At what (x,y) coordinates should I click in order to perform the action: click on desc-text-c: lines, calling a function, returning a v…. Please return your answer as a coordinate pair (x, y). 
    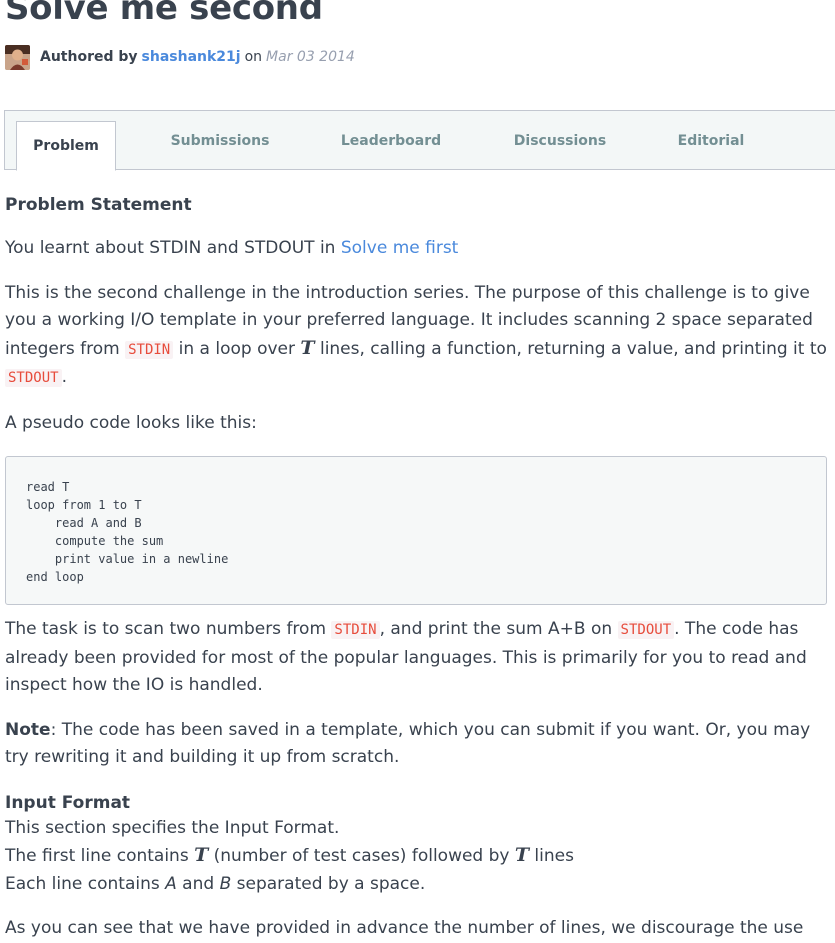
    Looking at the image, I should click on (570, 348).